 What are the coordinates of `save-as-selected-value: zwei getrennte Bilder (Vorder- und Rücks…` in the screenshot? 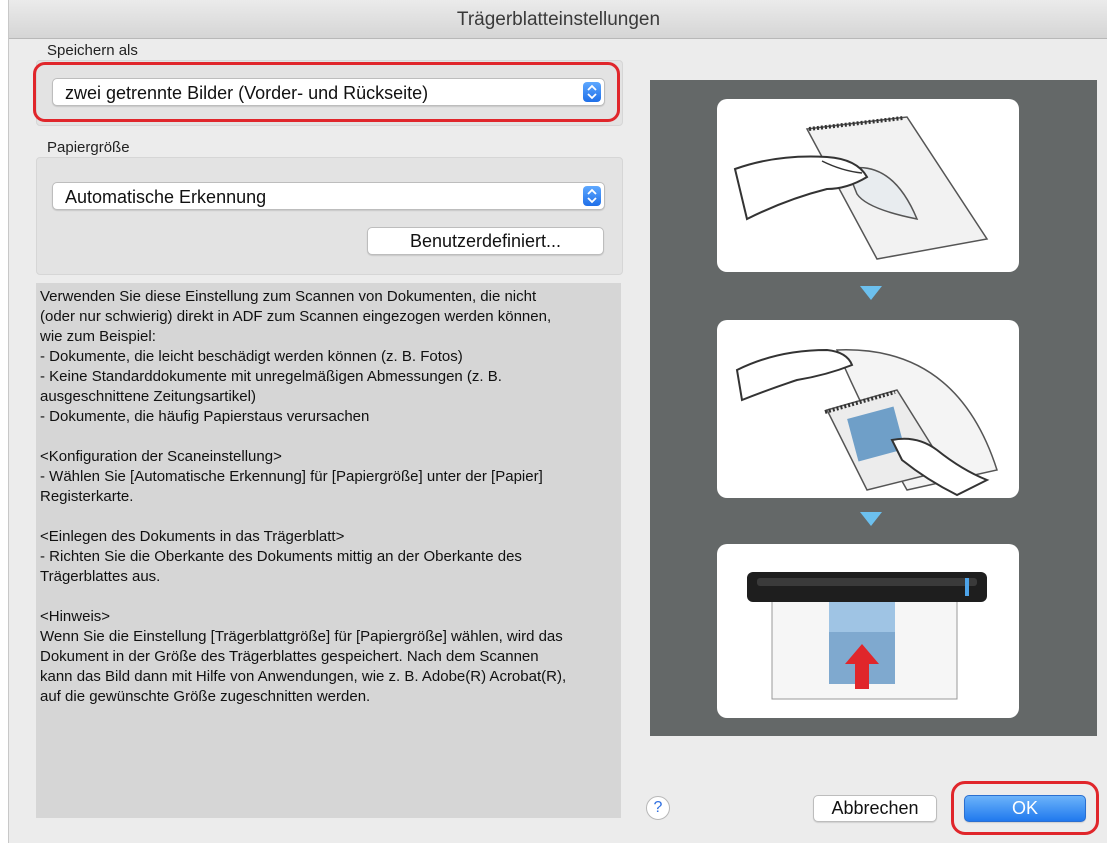 It's located at (247, 93).